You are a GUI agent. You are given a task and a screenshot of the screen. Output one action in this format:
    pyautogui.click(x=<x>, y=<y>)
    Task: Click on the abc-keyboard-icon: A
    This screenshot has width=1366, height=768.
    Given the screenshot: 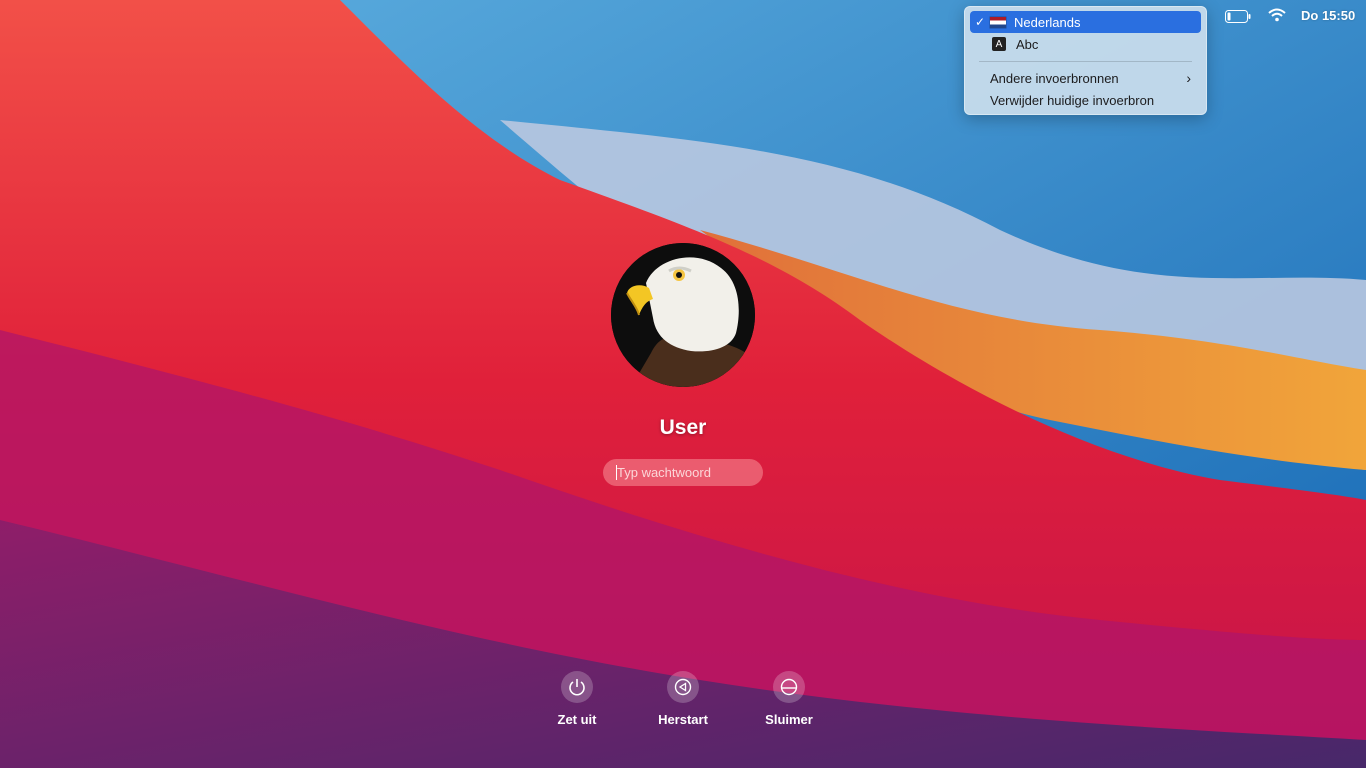 What is the action you would take?
    pyautogui.click(x=999, y=44)
    